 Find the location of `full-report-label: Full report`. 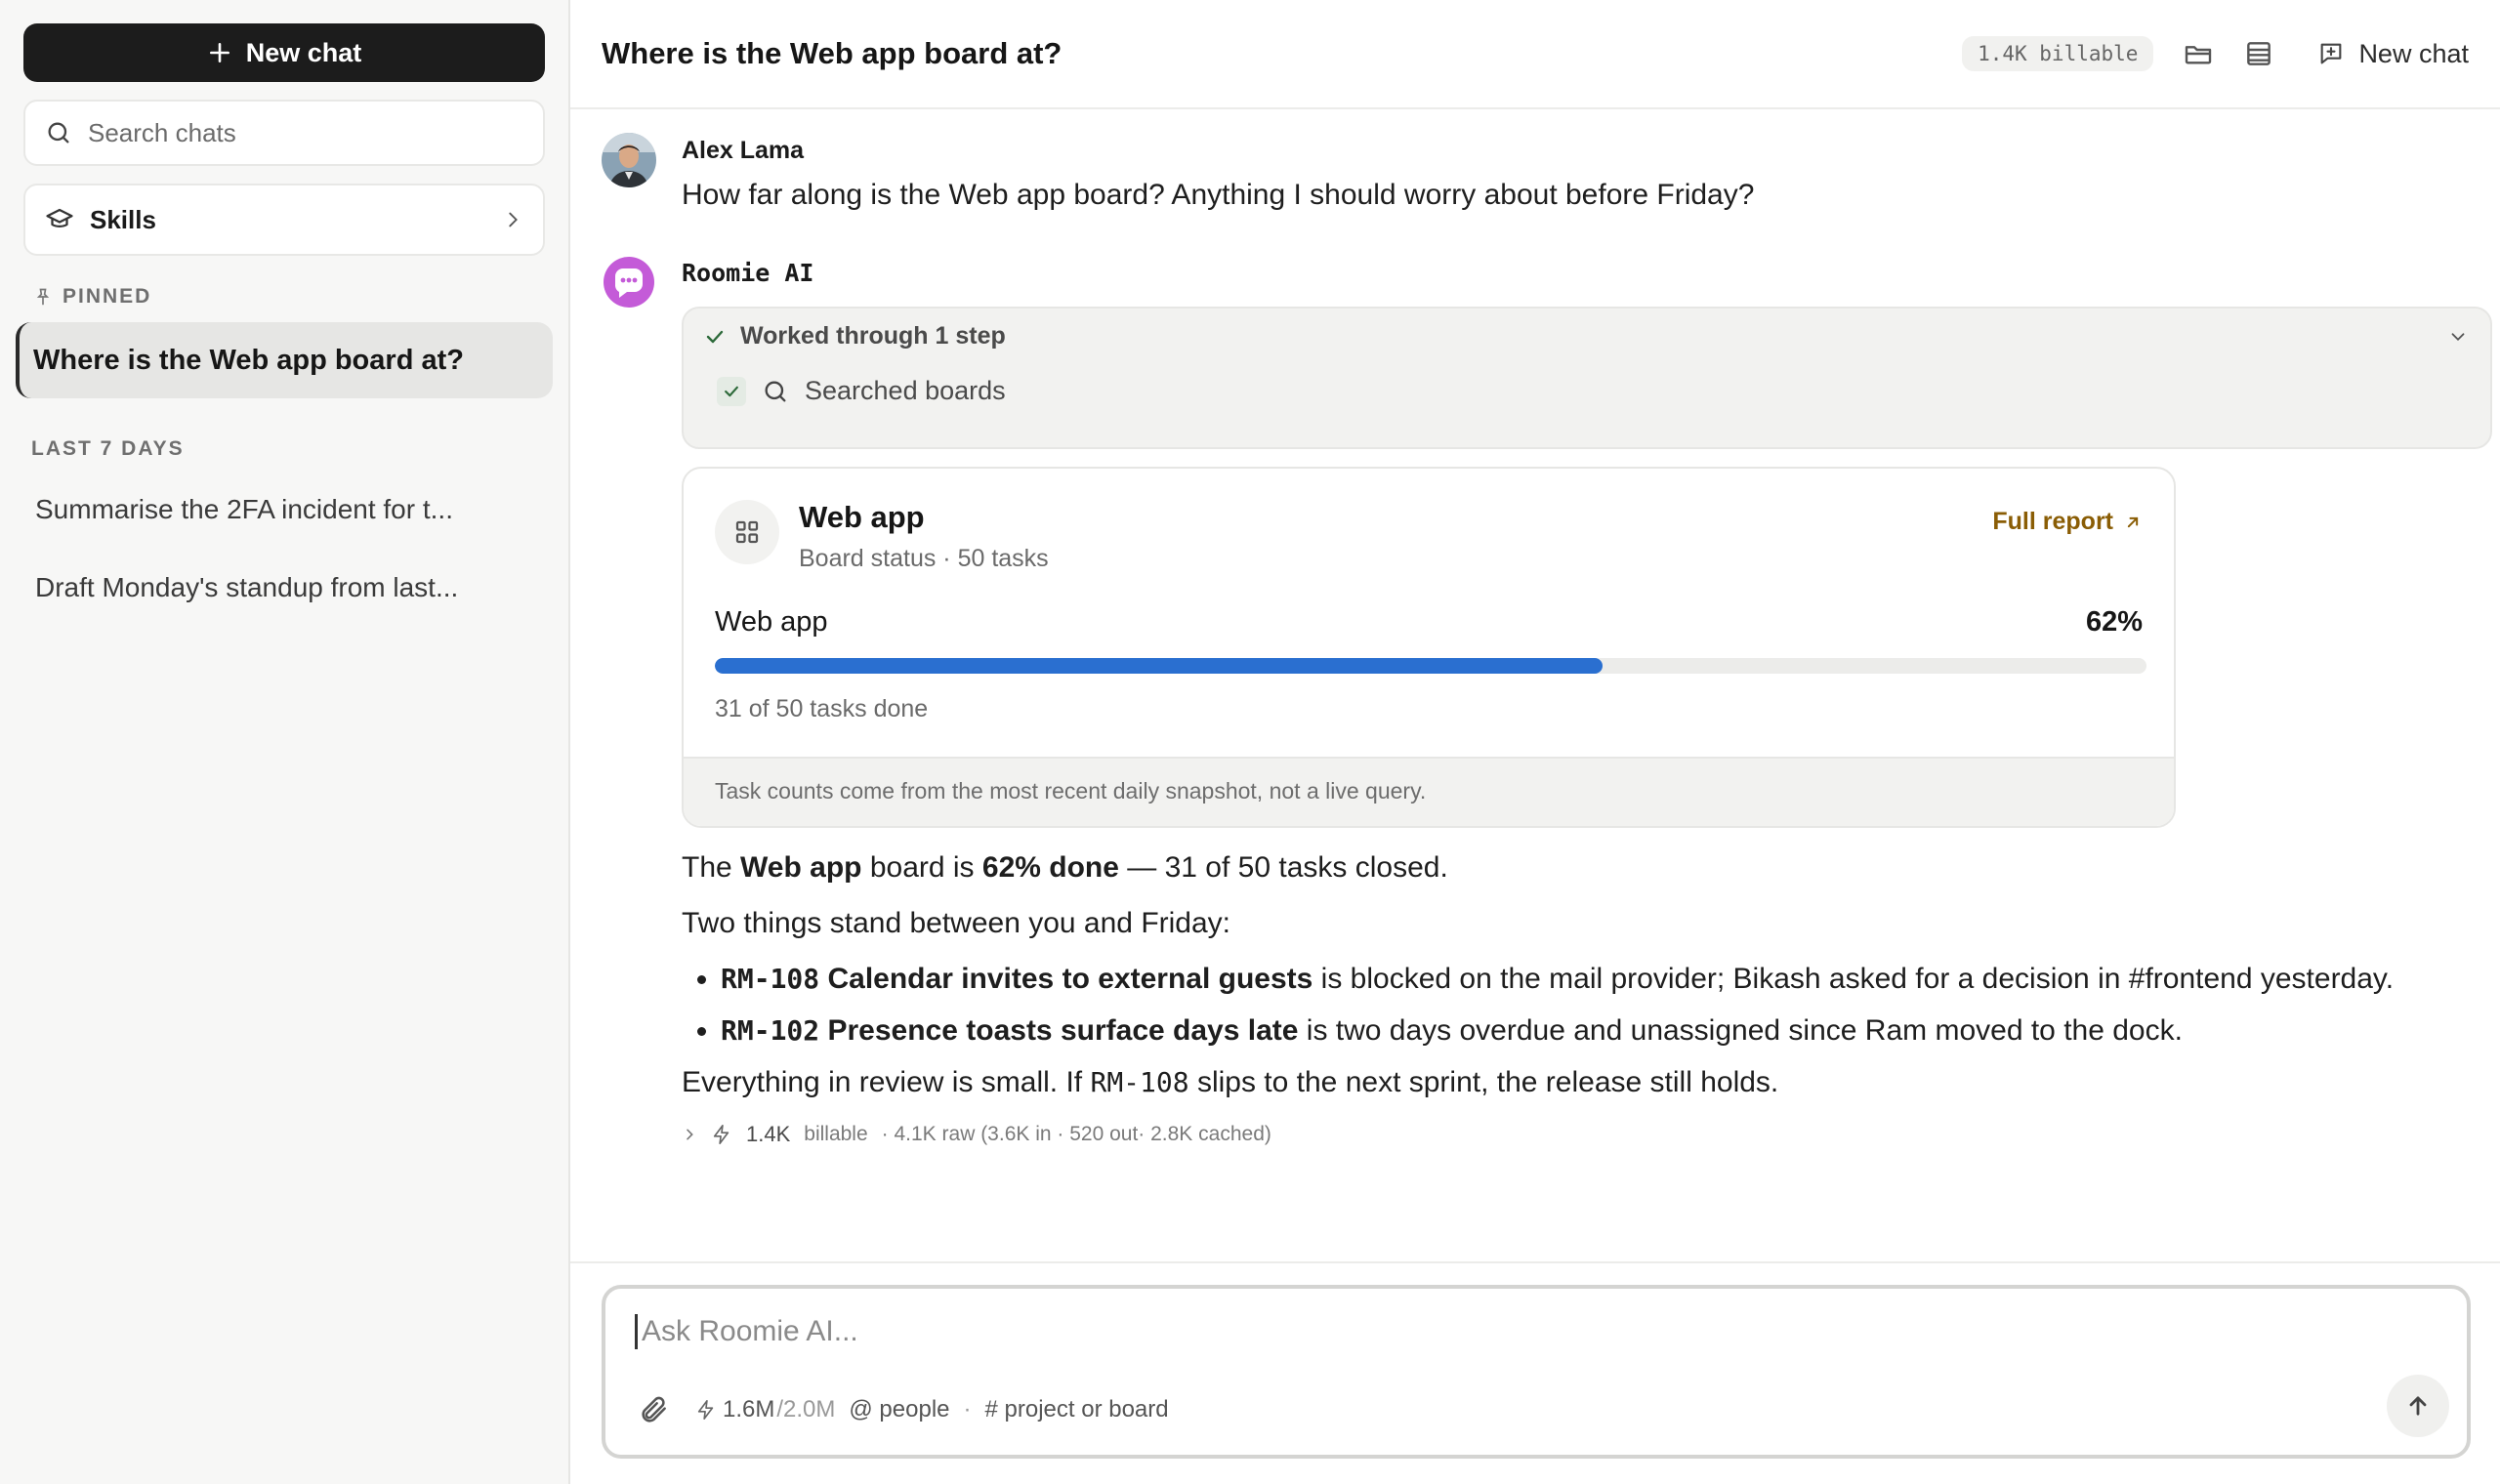

full-report-label: Full report is located at coordinates (2052, 522).